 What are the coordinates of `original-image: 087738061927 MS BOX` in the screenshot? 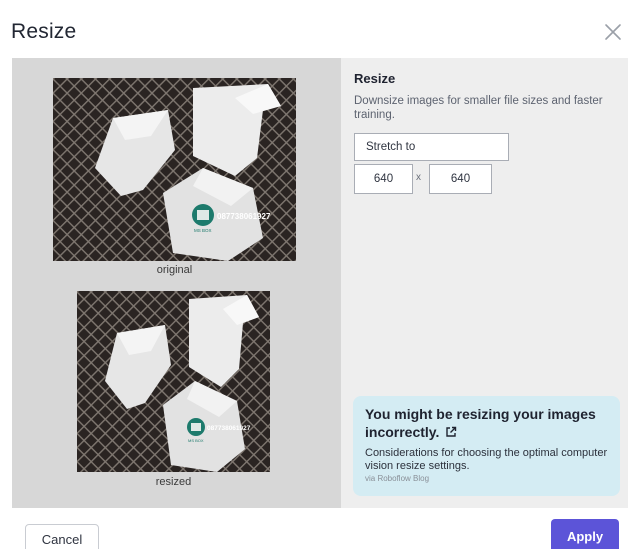 It's located at (174, 169).